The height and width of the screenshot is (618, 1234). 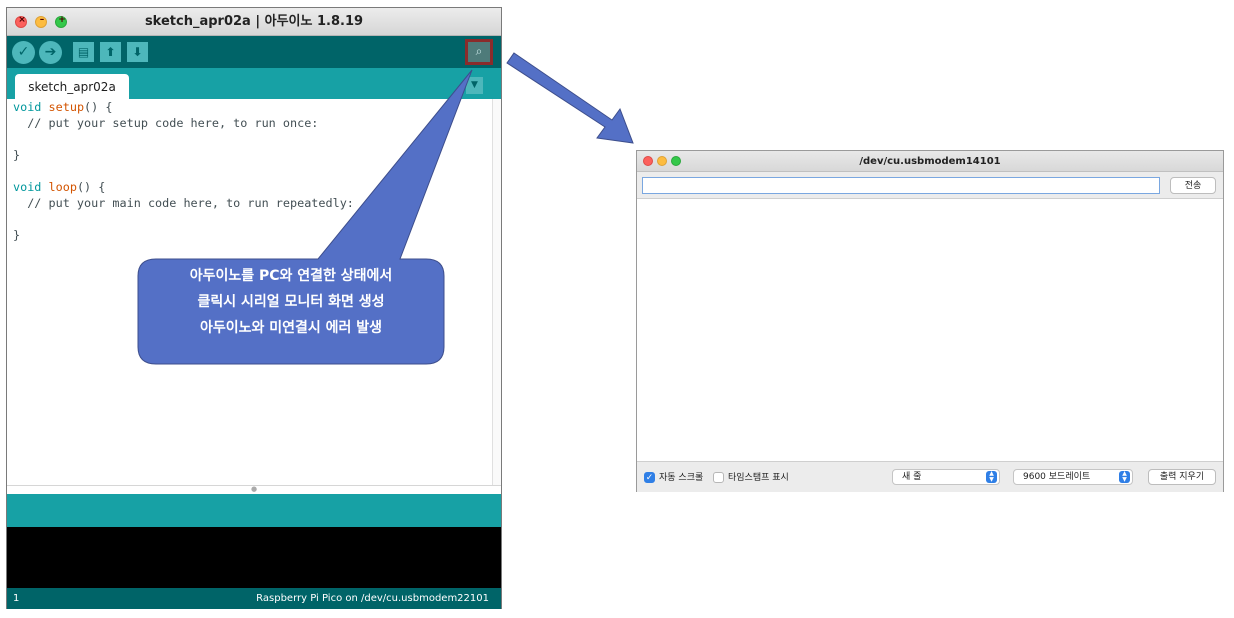 I want to click on arrow-right-icon: ➔, so click(x=50, y=52).